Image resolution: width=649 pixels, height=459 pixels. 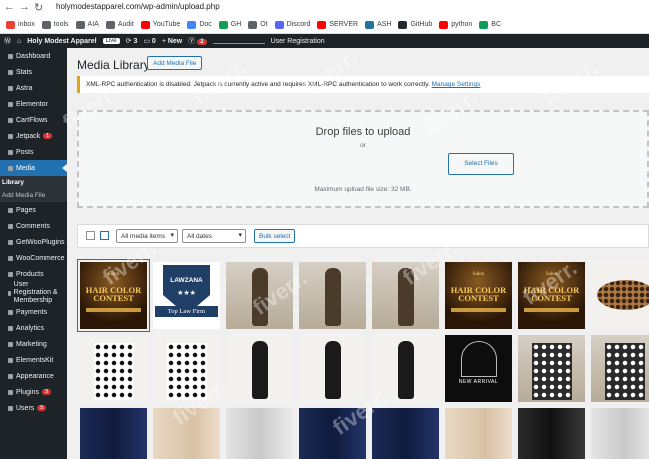 I want to click on admin-bar-divider, so click(x=238, y=41).